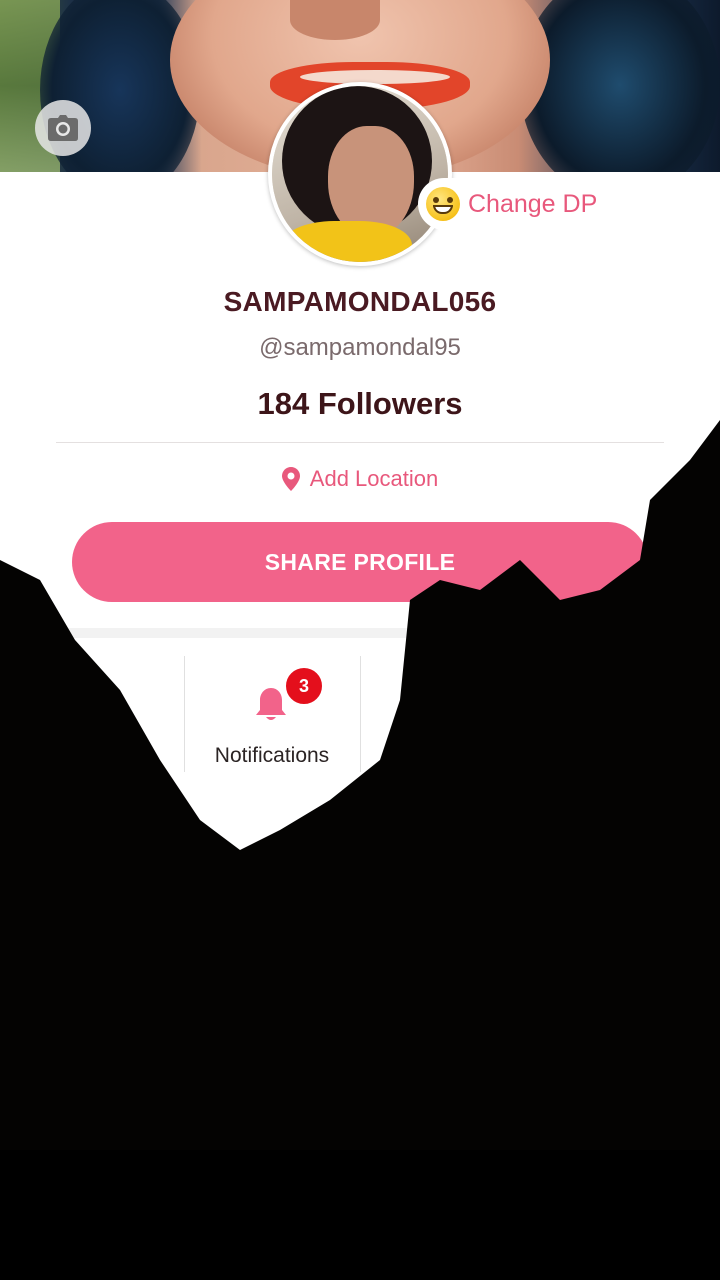 Image resolution: width=720 pixels, height=1280 pixels. Describe the element at coordinates (360, 404) in the screenshot. I see `followers-count: 184 Followers` at that location.